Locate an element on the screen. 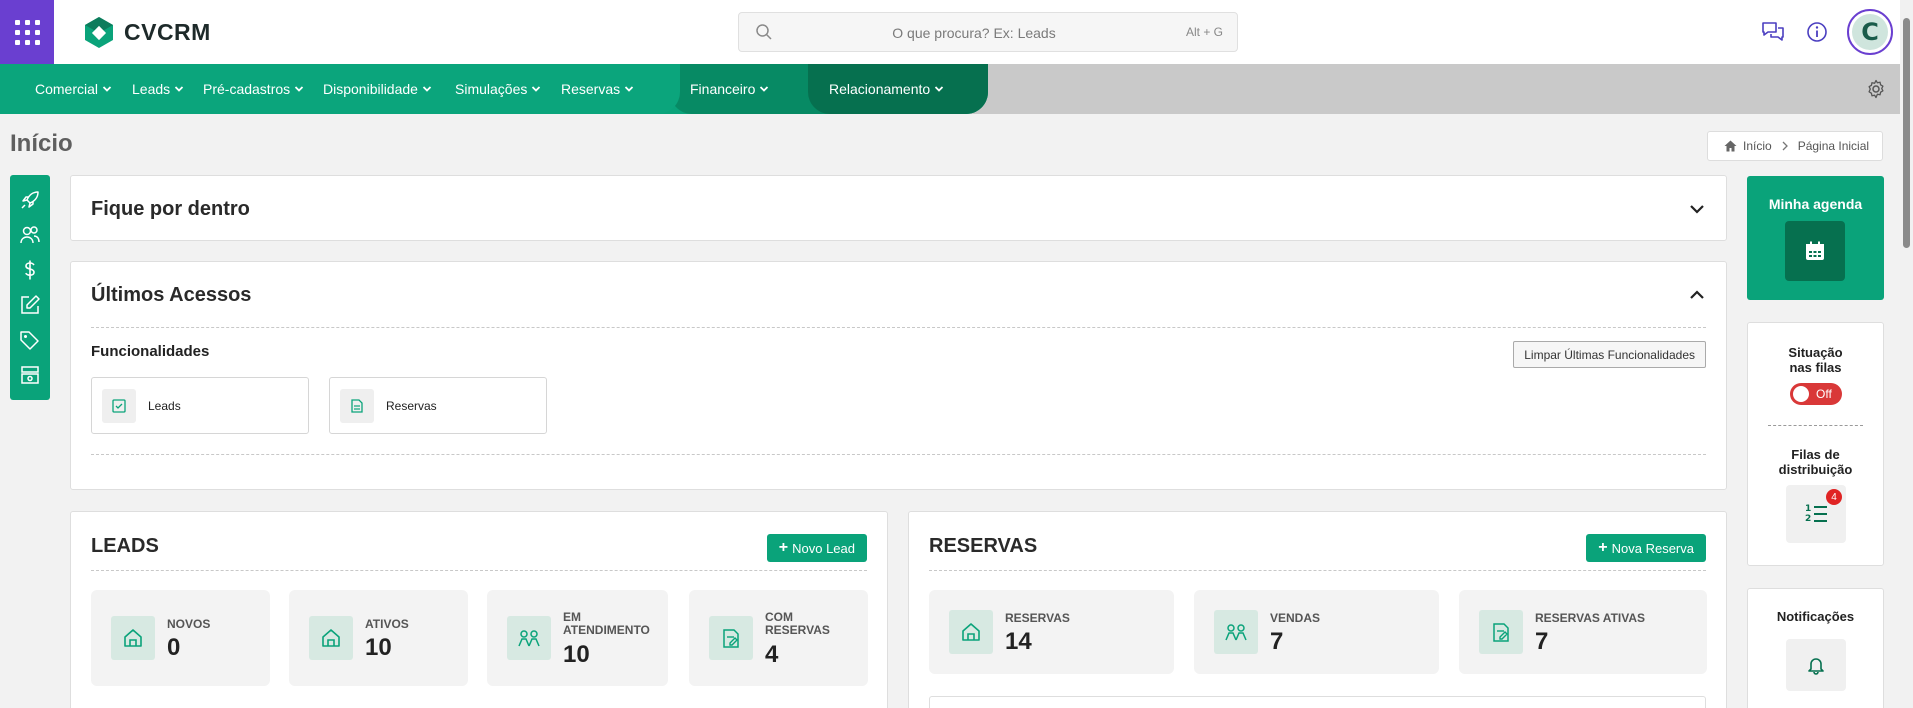 The height and width of the screenshot is (708, 1913). stat-com-reservas: Com reservas 4 is located at coordinates (778, 638).